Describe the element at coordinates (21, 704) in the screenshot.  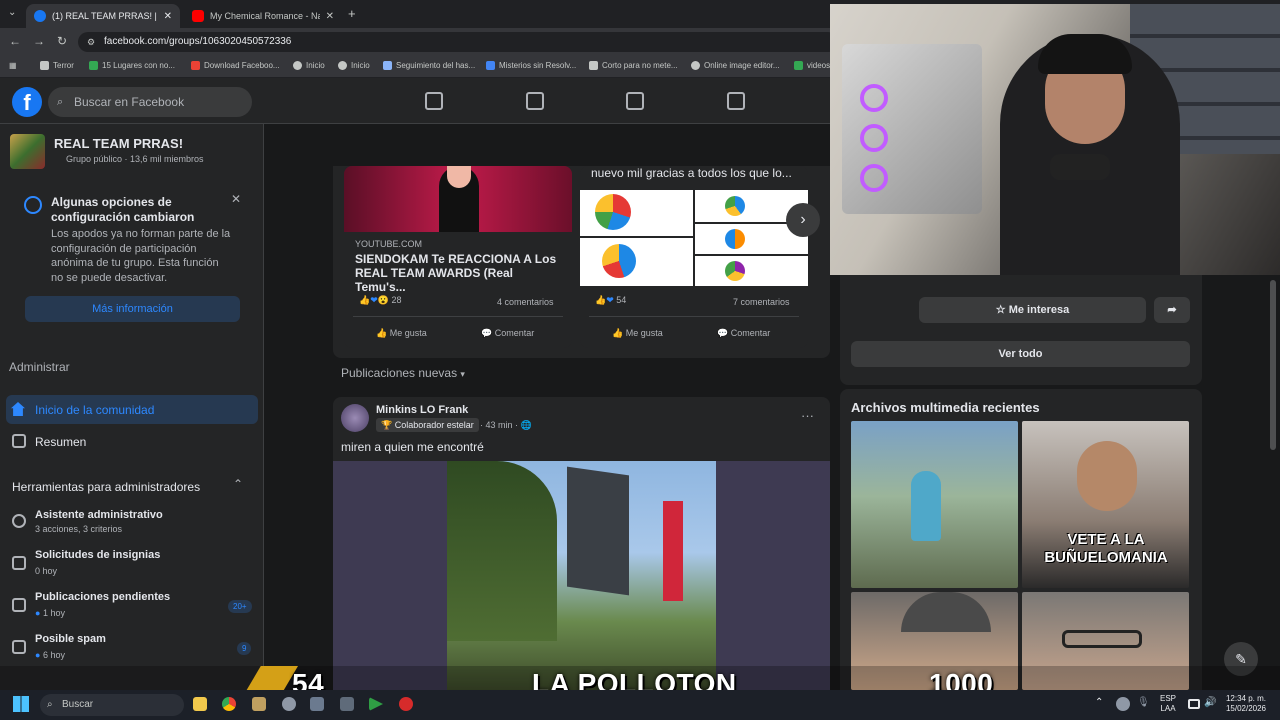
I see `windows-start-icon` at that location.